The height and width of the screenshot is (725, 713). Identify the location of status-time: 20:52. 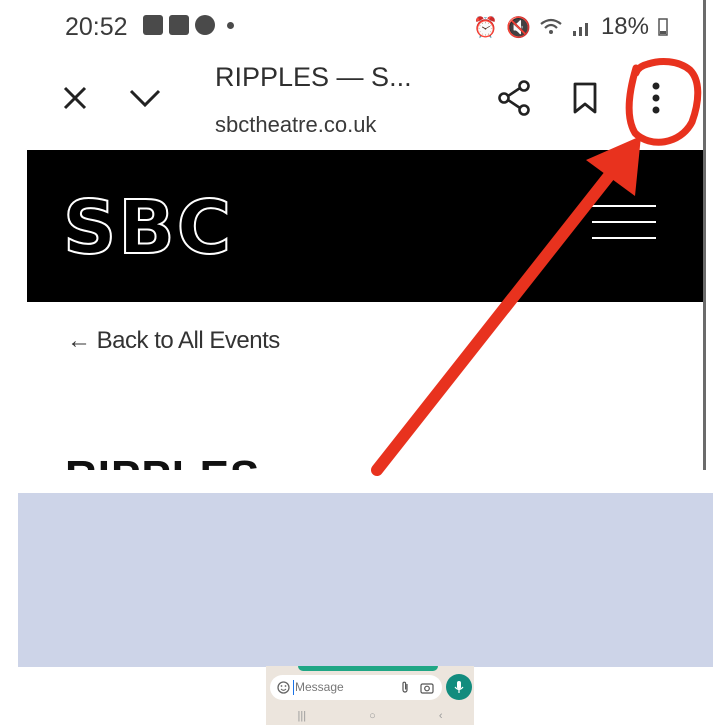
(96, 27).